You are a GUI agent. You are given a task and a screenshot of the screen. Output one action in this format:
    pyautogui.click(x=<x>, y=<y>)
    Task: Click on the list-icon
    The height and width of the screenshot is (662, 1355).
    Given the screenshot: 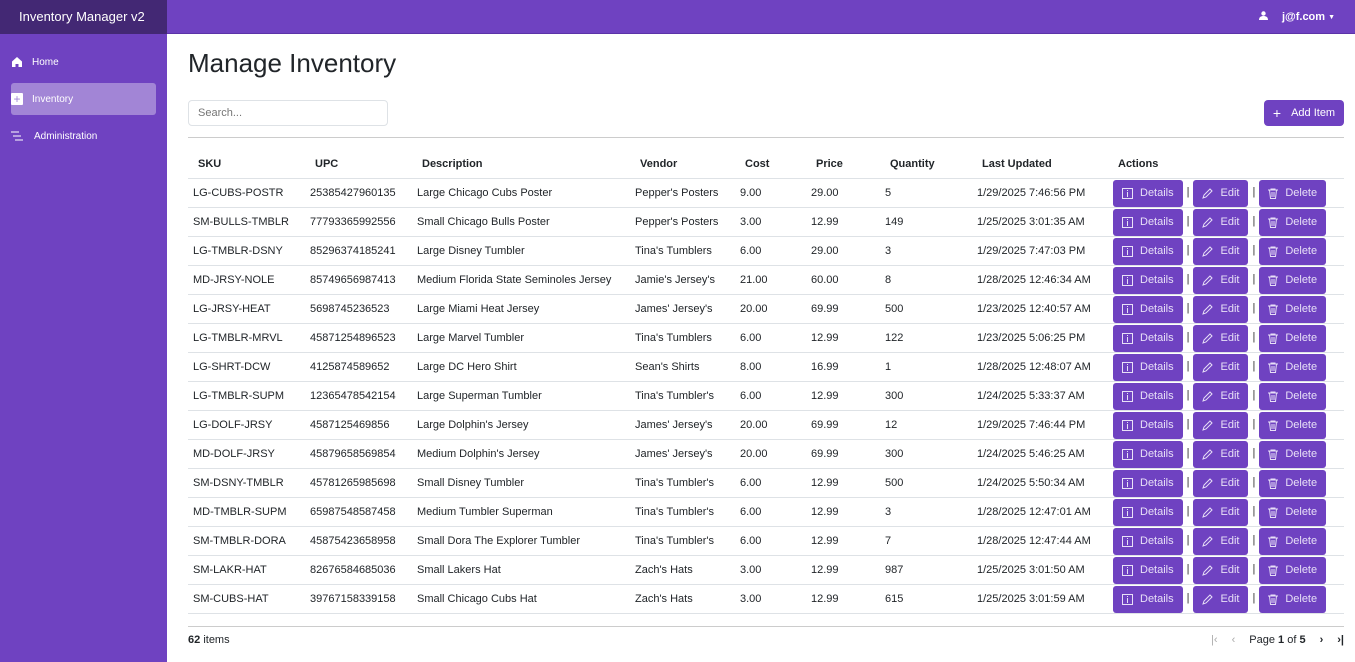 What is the action you would take?
    pyautogui.click(x=17, y=136)
    